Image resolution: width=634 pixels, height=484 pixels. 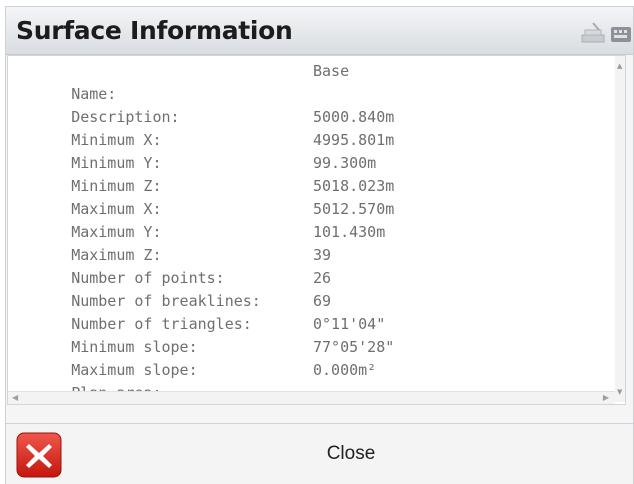 I want to click on row-value: 0.000m², so click(x=345, y=370).